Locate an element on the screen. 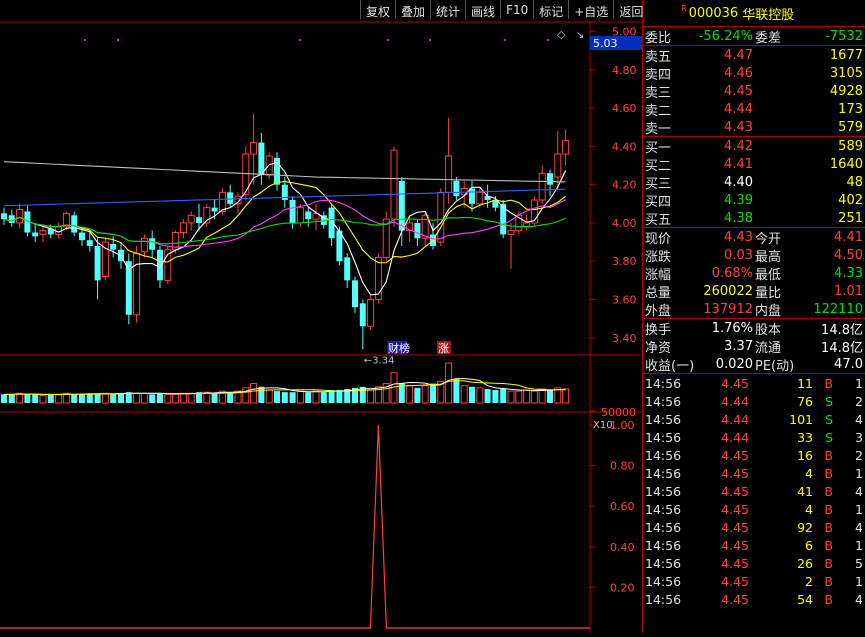 Image resolution: width=865 pixels, height=637 pixels. tick-row: 14:56 4.45 6 B 1 is located at coordinates (754, 545).